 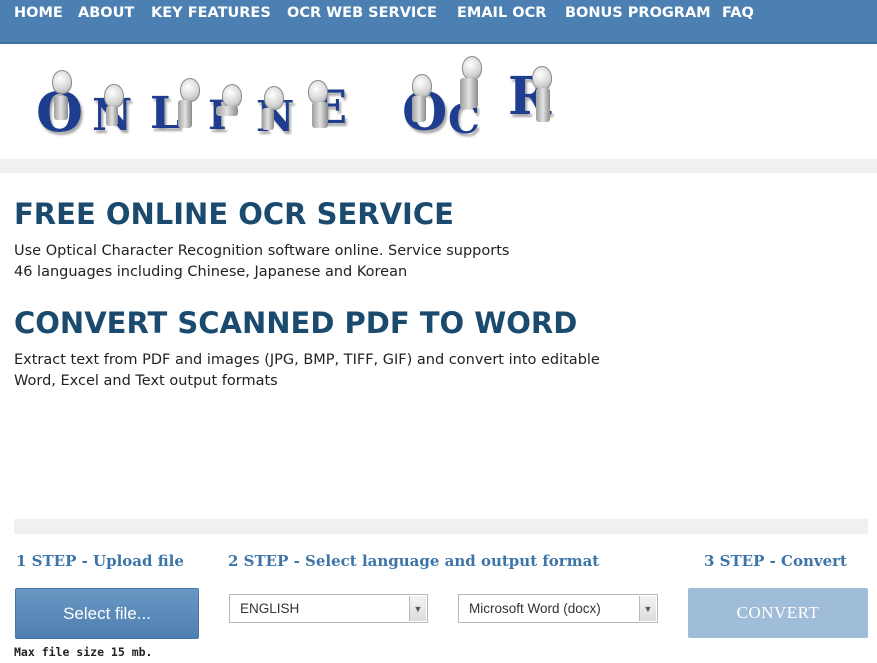 I want to click on description-line: Word, Excel and Text output formats, so click(x=146, y=381).